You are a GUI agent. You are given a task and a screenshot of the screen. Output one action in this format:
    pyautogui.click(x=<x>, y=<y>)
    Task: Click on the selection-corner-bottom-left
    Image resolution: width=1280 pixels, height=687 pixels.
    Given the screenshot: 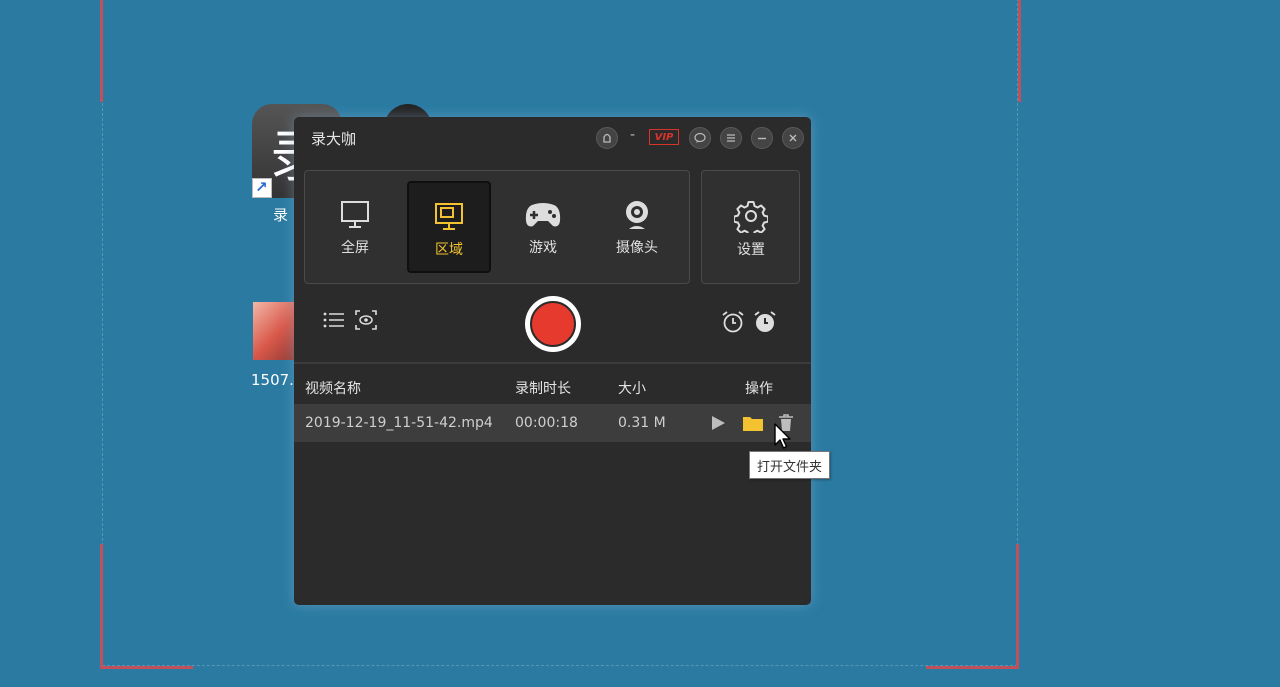 What is the action you would take?
    pyautogui.click(x=146, y=606)
    